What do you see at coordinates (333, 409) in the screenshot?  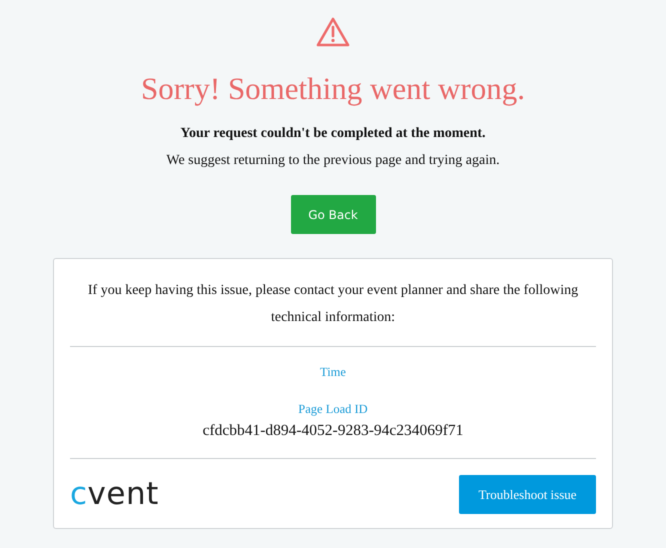 I see `field-label: Page Load ID` at bounding box center [333, 409].